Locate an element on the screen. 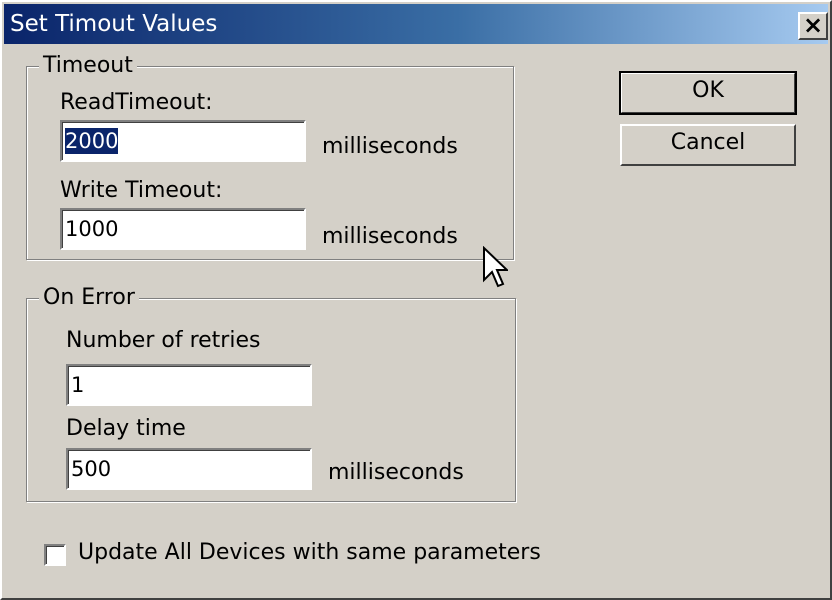  delay-time-input: 500 is located at coordinates (189, 469).